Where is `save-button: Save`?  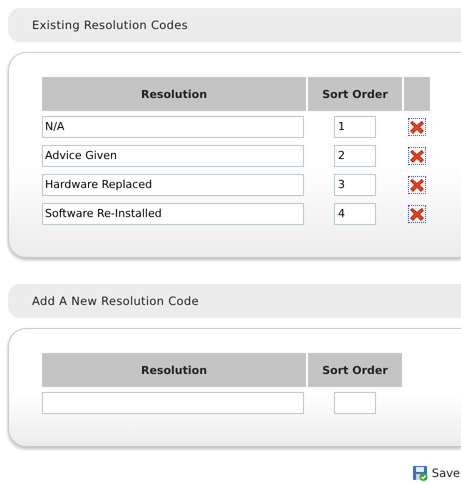
save-button: Save is located at coordinates (436, 473).